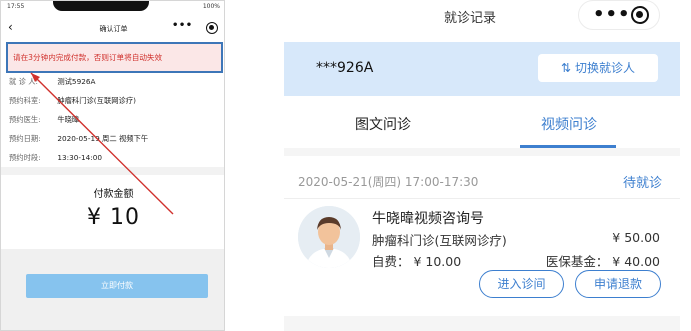 This screenshot has width=691, height=331. Describe the element at coordinates (112, 29) in the screenshot. I see `nav-bar: ‹ 确认订单 •••` at that location.